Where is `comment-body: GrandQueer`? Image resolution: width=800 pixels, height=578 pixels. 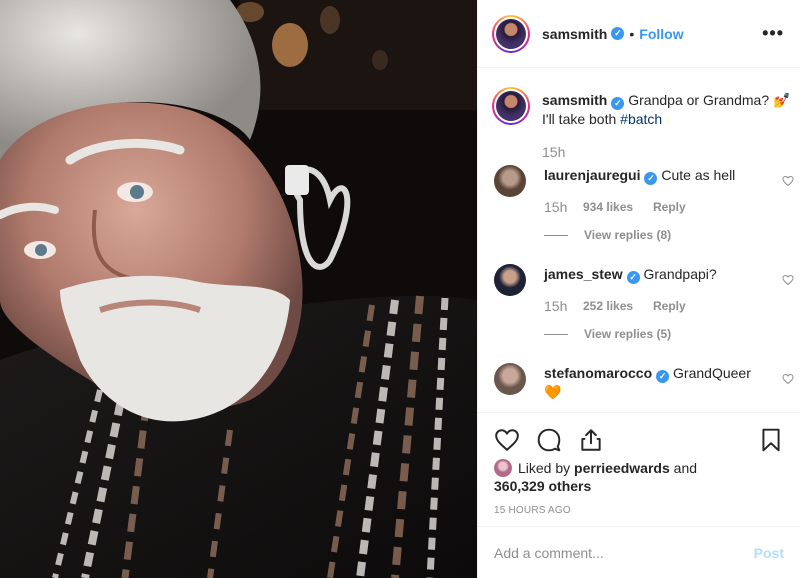 comment-body: GrandQueer is located at coordinates (712, 373).